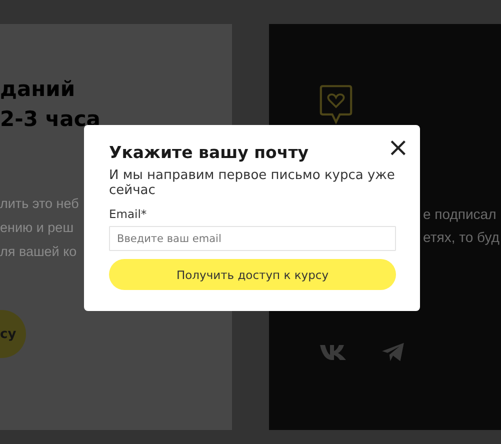  What do you see at coordinates (39, 204) in the screenshot?
I see `body-text: лить это неб` at bounding box center [39, 204].